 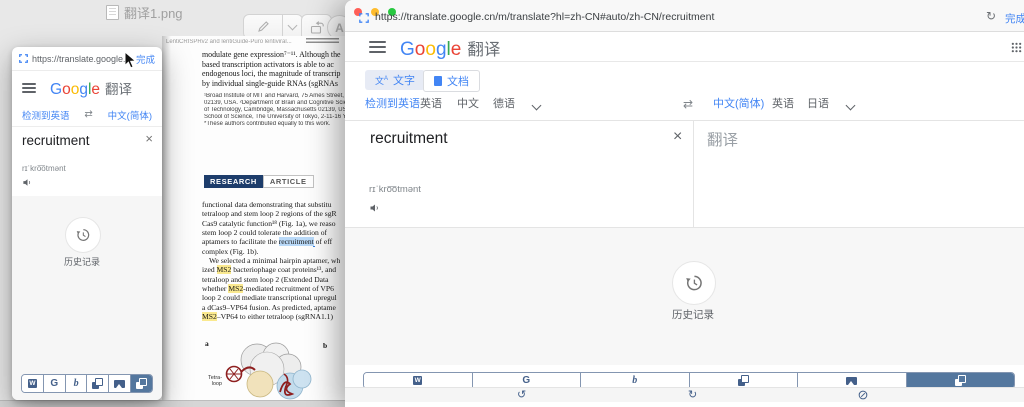 What do you see at coordinates (404, 81) in the screenshot?
I see `tab-label: 文字` at bounding box center [404, 81].